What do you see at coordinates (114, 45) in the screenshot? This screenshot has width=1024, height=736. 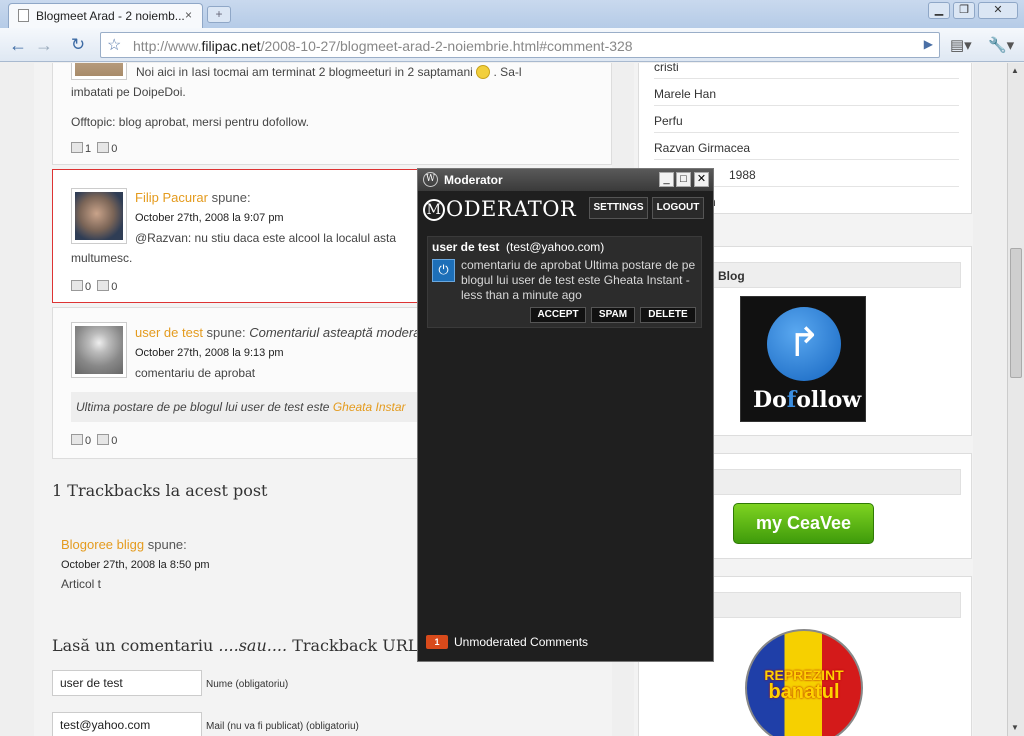 I see `bookmark-star-icon: ☆` at bounding box center [114, 45].